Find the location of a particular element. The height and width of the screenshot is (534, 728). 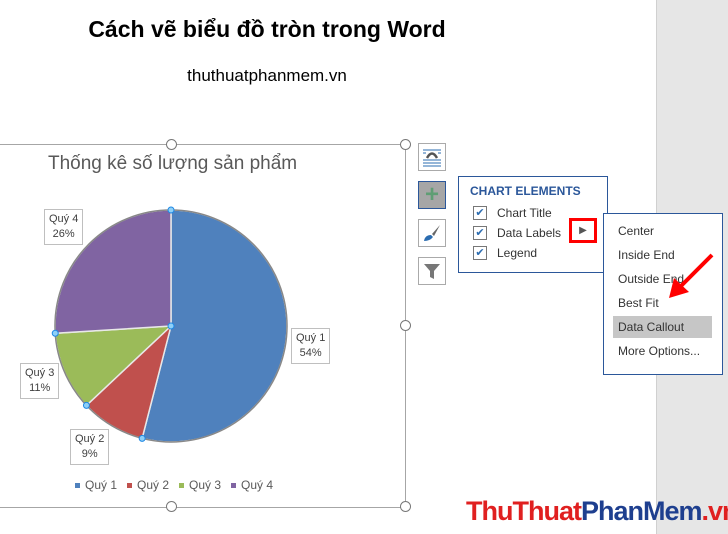

callout-value: 11% is located at coordinates (40, 388).